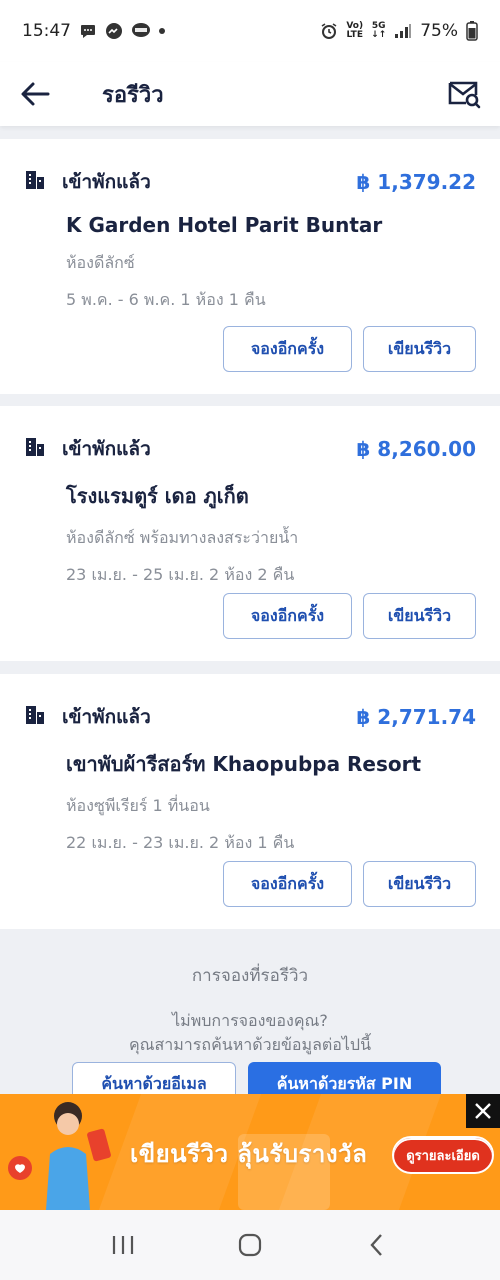 Image resolution: width=500 pixels, height=1280 pixels. Describe the element at coordinates (88, 31) in the screenshot. I see `chat-bubble-icon` at that location.